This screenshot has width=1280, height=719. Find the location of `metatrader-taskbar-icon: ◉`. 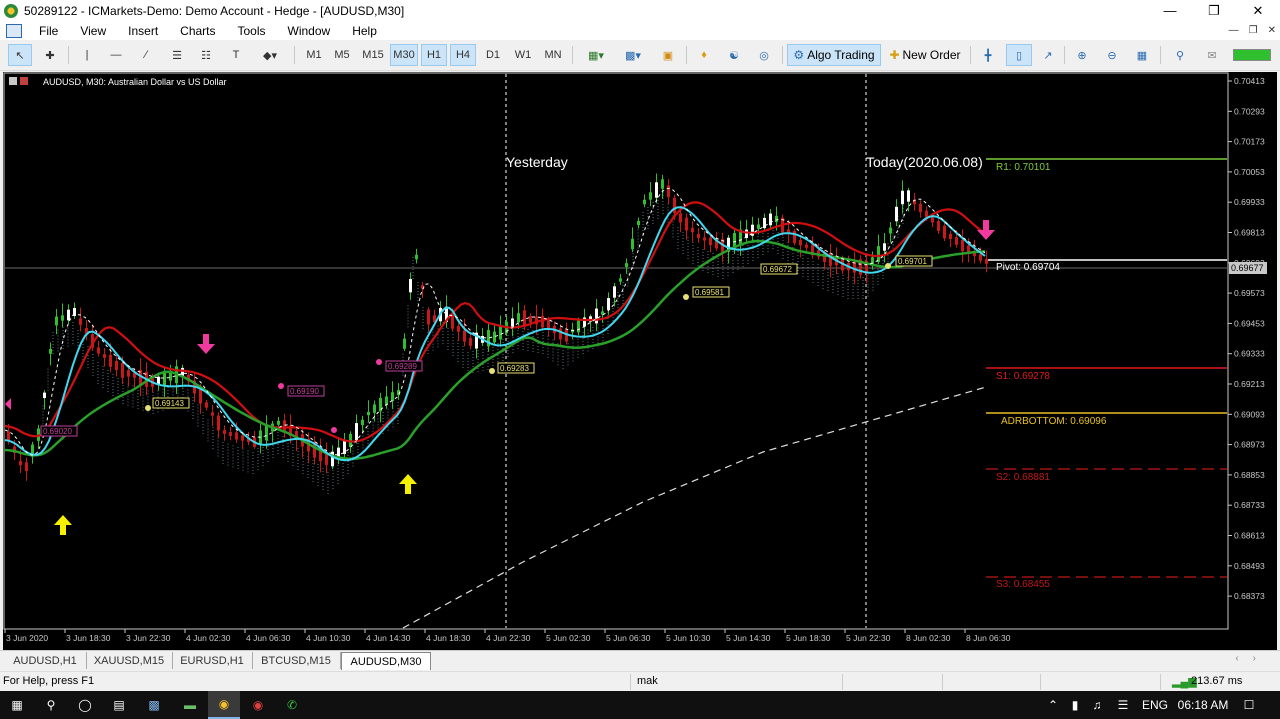

metatrader-taskbar-icon: ◉ is located at coordinates (224, 705).